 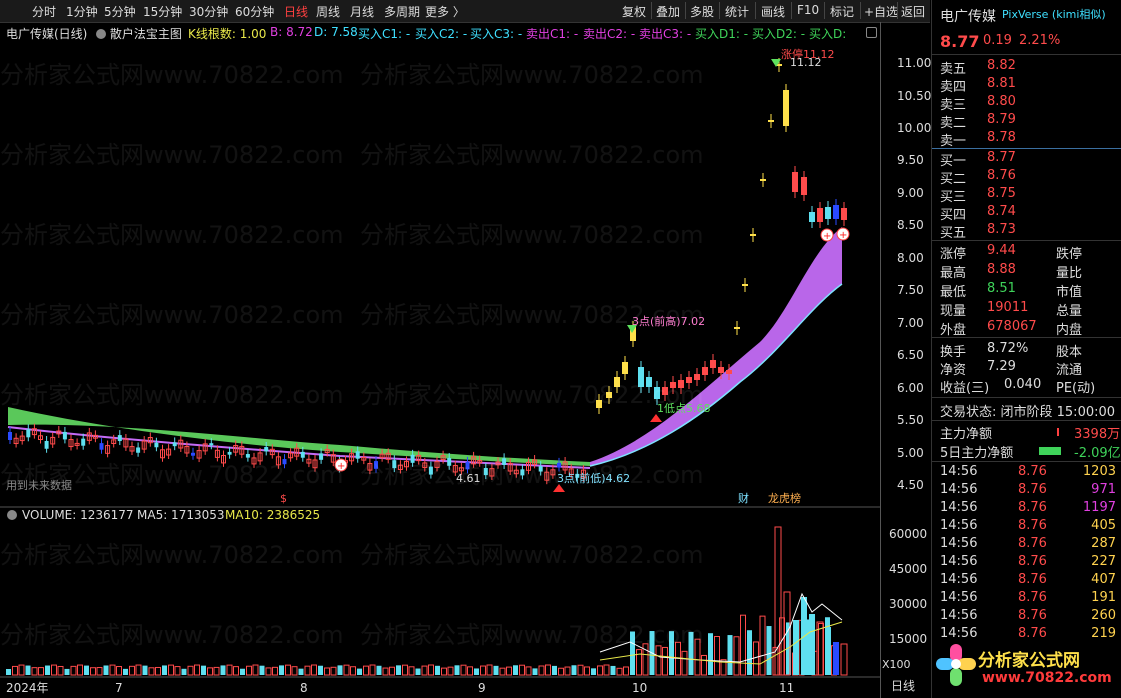 What do you see at coordinates (482, 688) in the screenshot?
I see `date-tick: 9` at bounding box center [482, 688].